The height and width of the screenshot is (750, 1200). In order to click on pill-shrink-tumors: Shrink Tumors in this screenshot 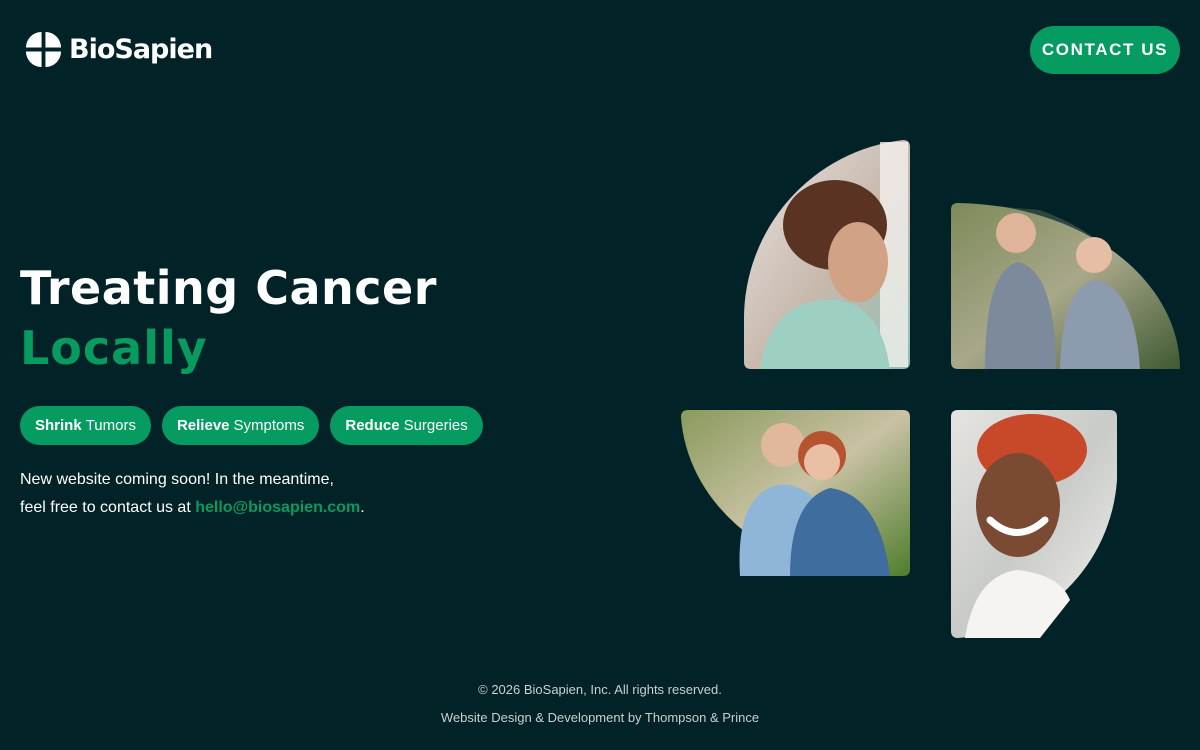, I will do `click(85, 425)`.